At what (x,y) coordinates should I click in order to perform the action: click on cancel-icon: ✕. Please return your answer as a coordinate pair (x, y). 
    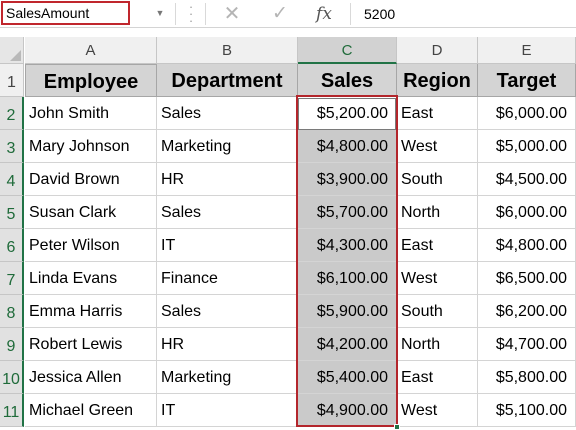
    Looking at the image, I should click on (232, 14).